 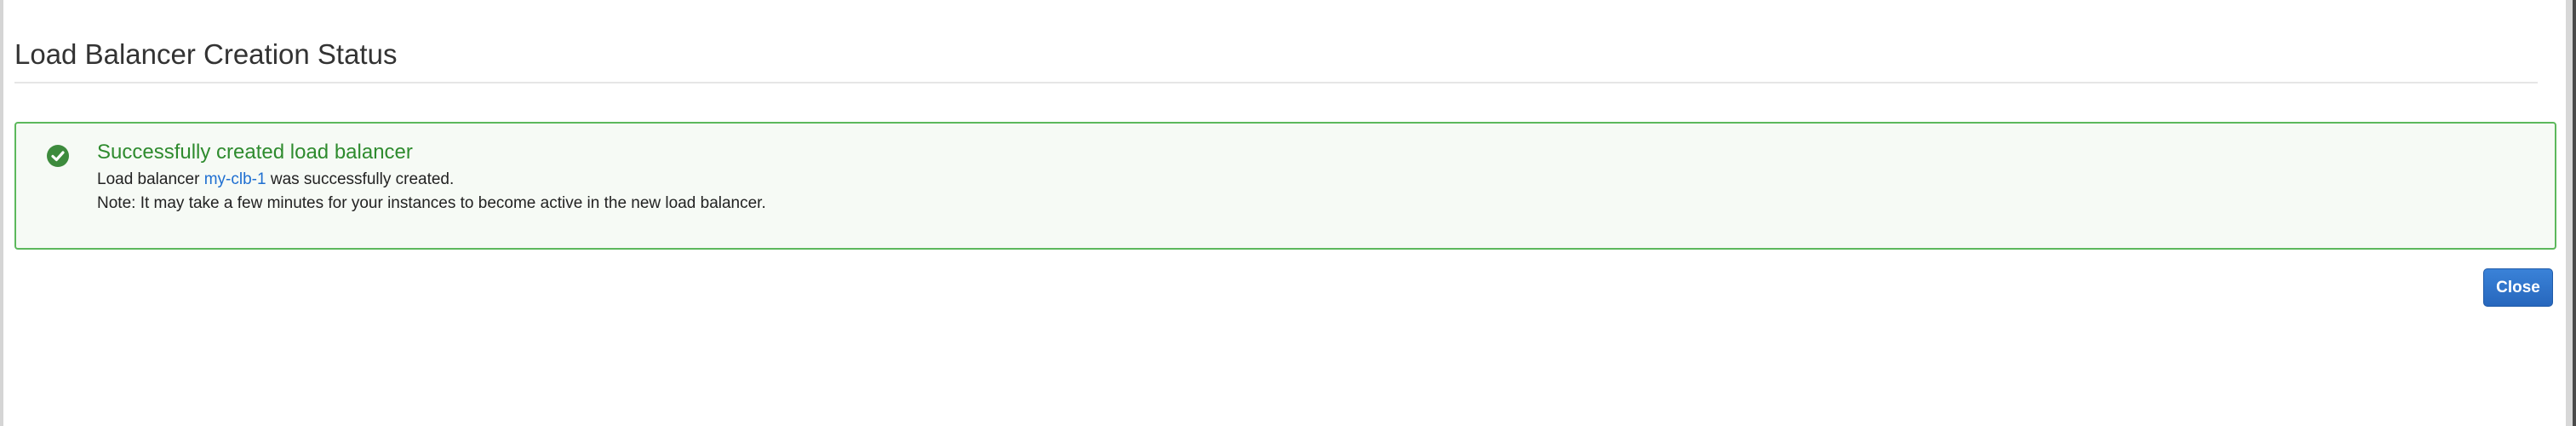 What do you see at coordinates (2518, 287) in the screenshot?
I see `close-button: Close` at bounding box center [2518, 287].